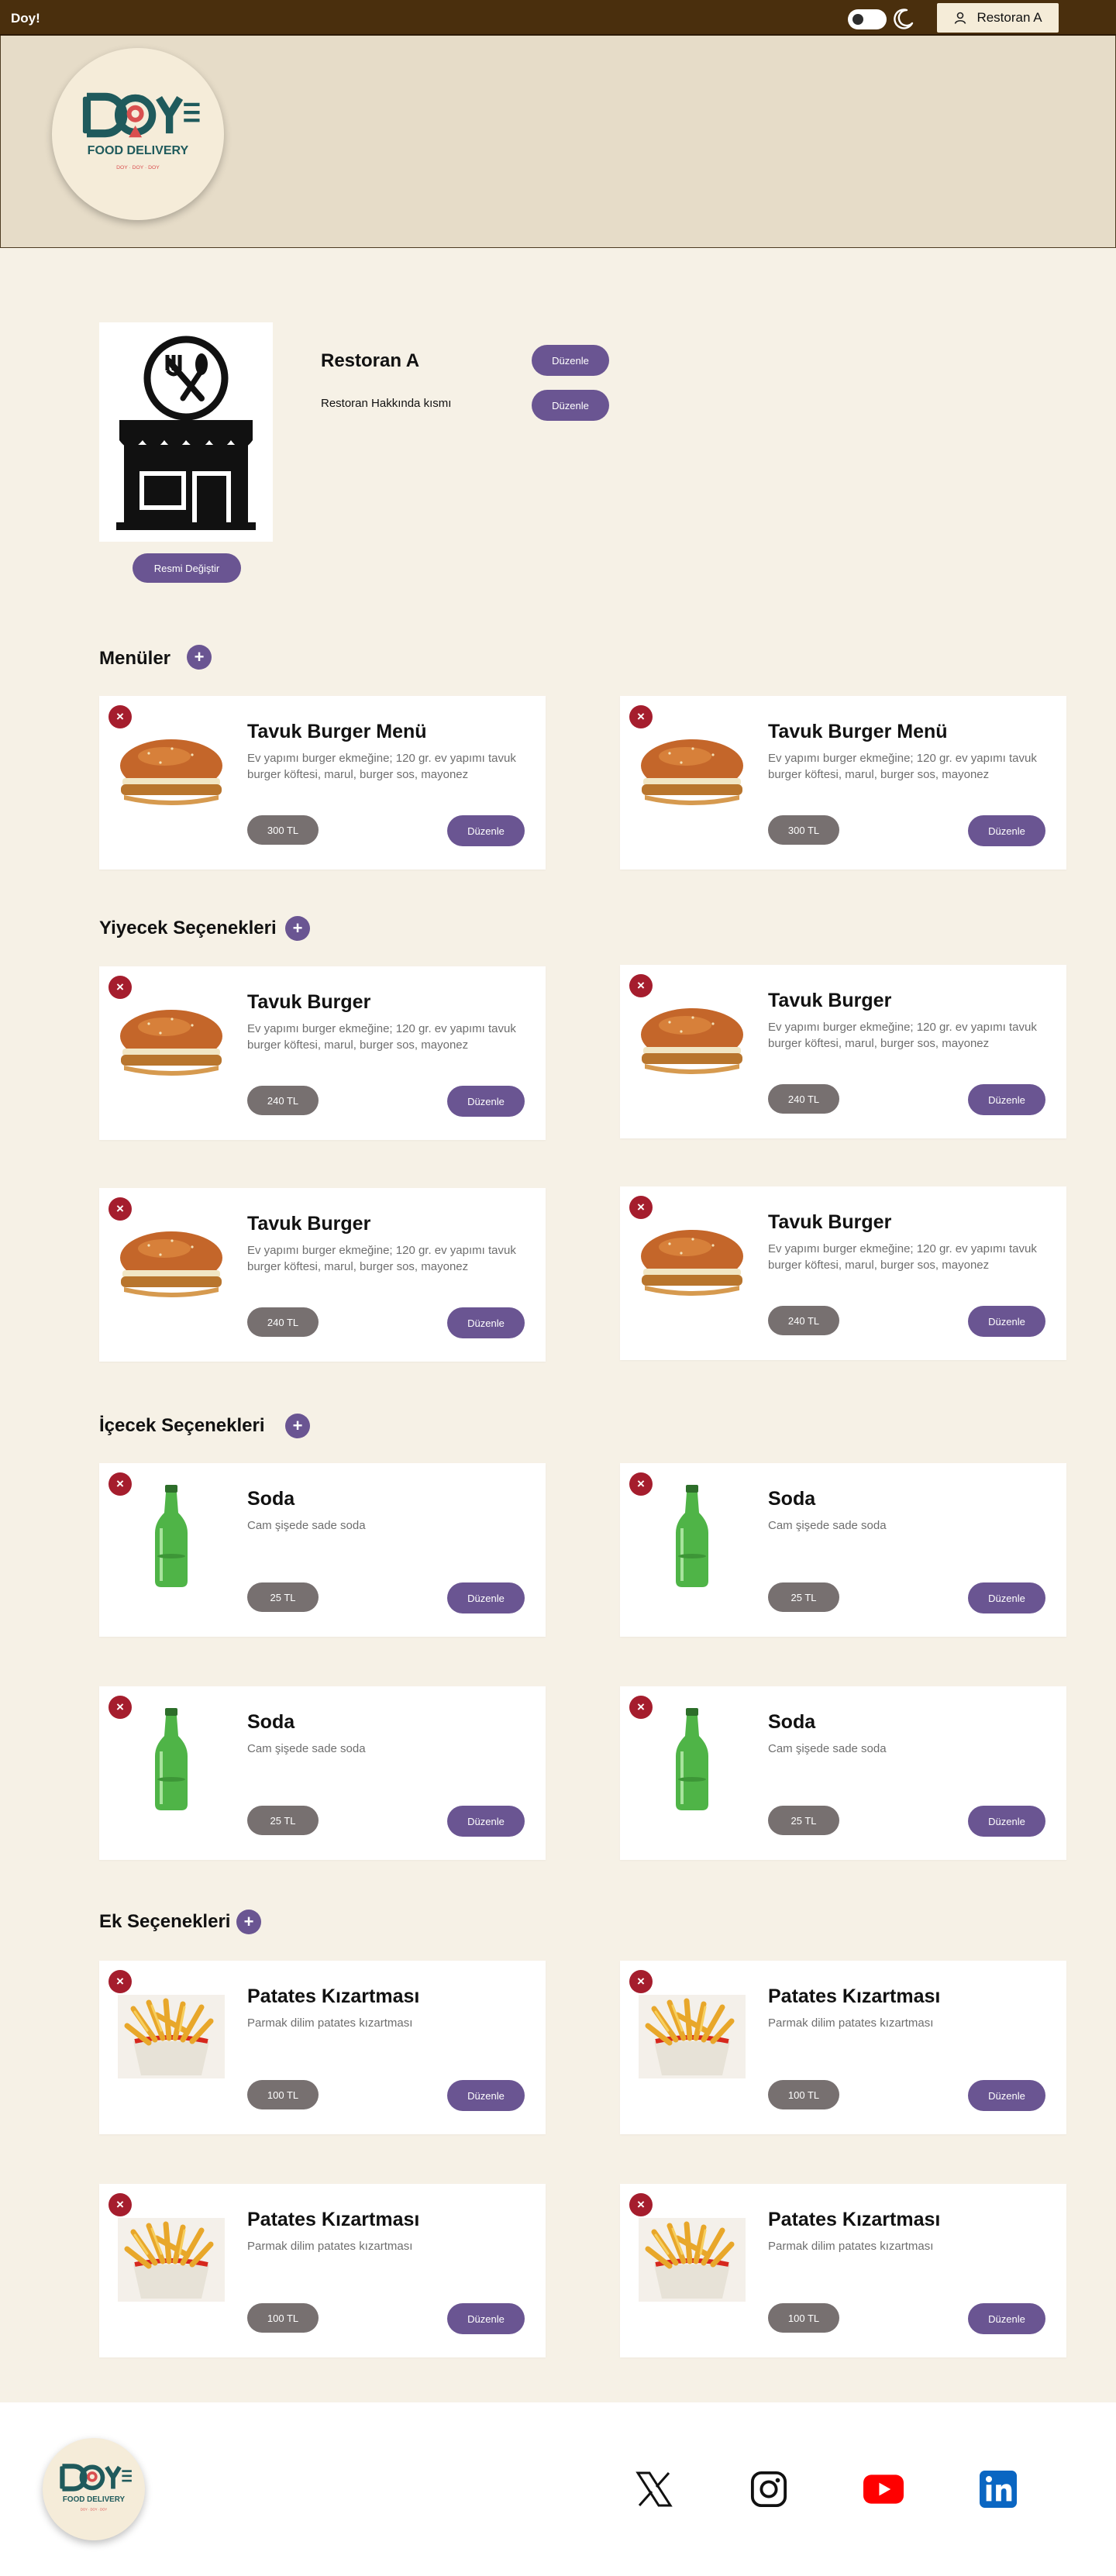 Image resolution: width=1116 pixels, height=2576 pixels. I want to click on theme-toggle, so click(867, 19).